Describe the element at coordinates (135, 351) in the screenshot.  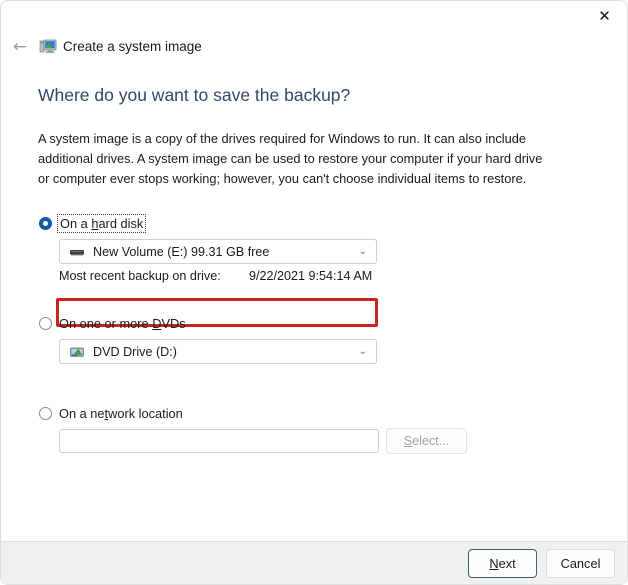
I see `dvd-dropdown-value: DVD Drive (D:)` at that location.